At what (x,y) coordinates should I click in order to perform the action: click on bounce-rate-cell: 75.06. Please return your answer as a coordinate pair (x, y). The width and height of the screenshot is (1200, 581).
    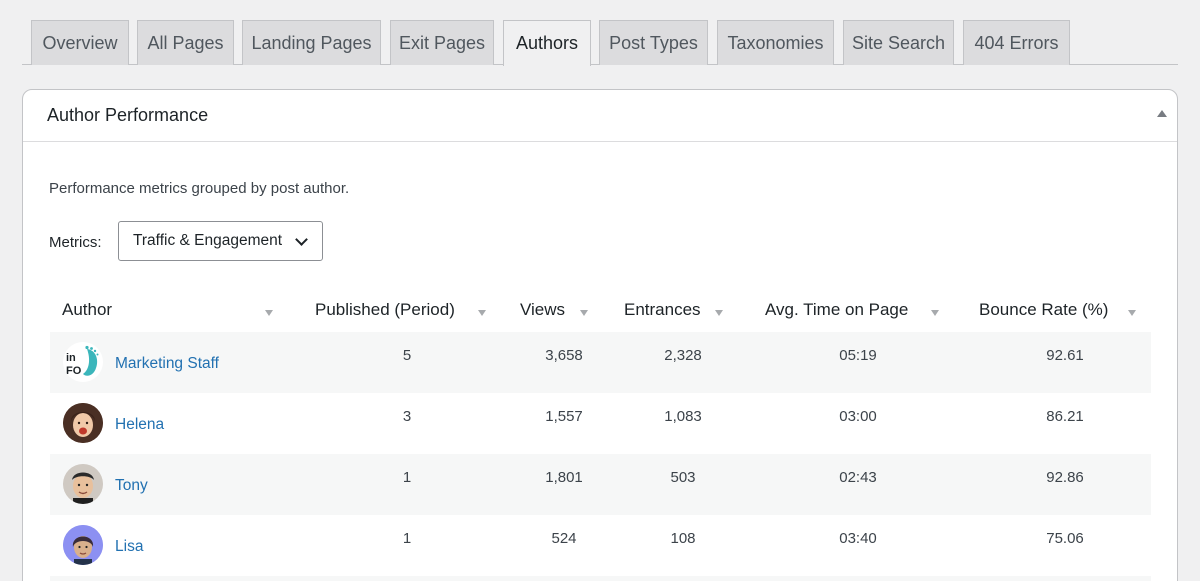
    Looking at the image, I should click on (1065, 538).